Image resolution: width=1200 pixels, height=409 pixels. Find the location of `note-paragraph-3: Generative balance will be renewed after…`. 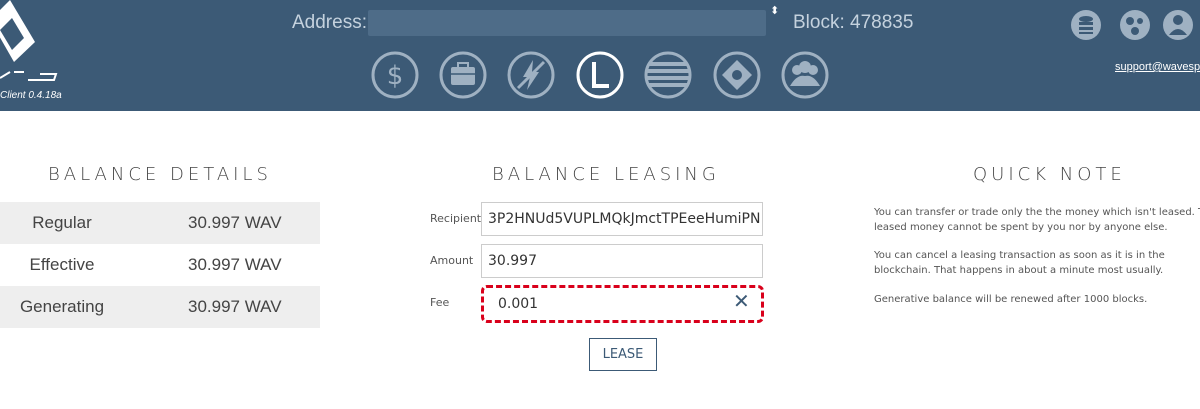

note-paragraph-3: Generative balance will be renewed after… is located at coordinates (1037, 299).